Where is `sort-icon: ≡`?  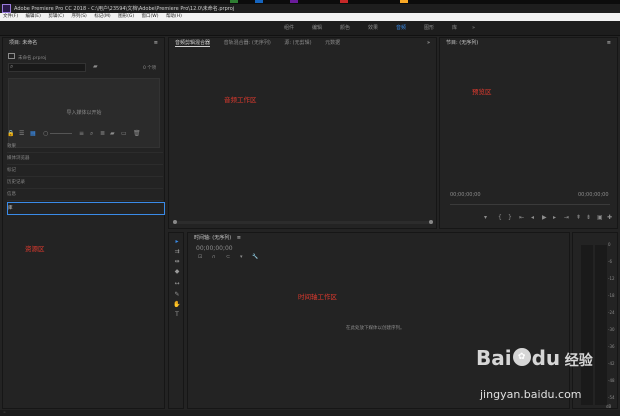
sort-icon: ≡ is located at coordinates (81, 134).